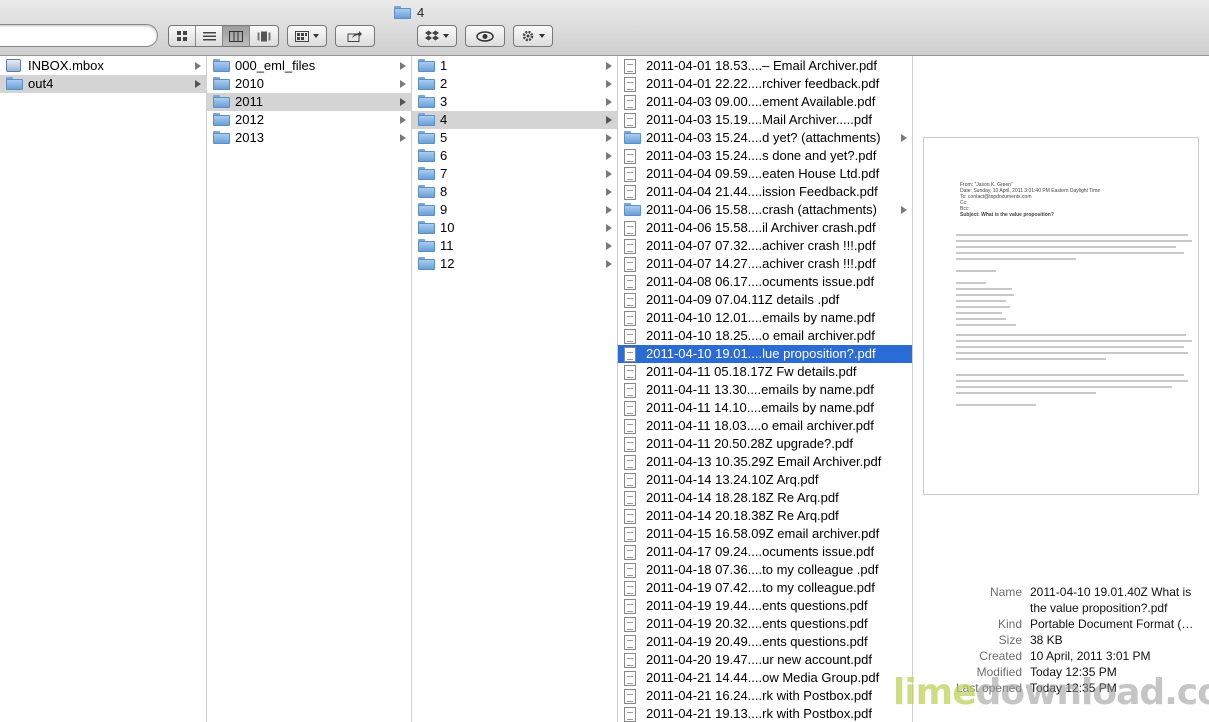  I want to click on file-row: 2011-04-10 12.01....emails by name.pdf, so click(765, 318).